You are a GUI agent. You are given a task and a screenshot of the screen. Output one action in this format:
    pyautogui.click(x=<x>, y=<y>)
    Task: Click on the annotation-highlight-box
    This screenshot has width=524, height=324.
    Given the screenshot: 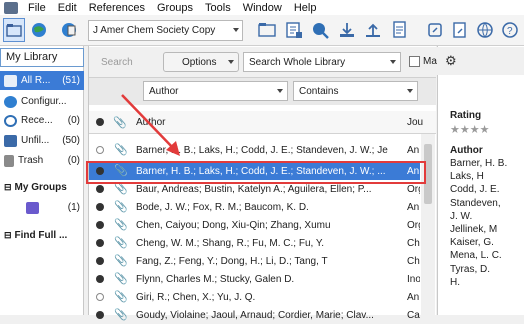 What is the action you would take?
    pyautogui.click(x=256, y=172)
    